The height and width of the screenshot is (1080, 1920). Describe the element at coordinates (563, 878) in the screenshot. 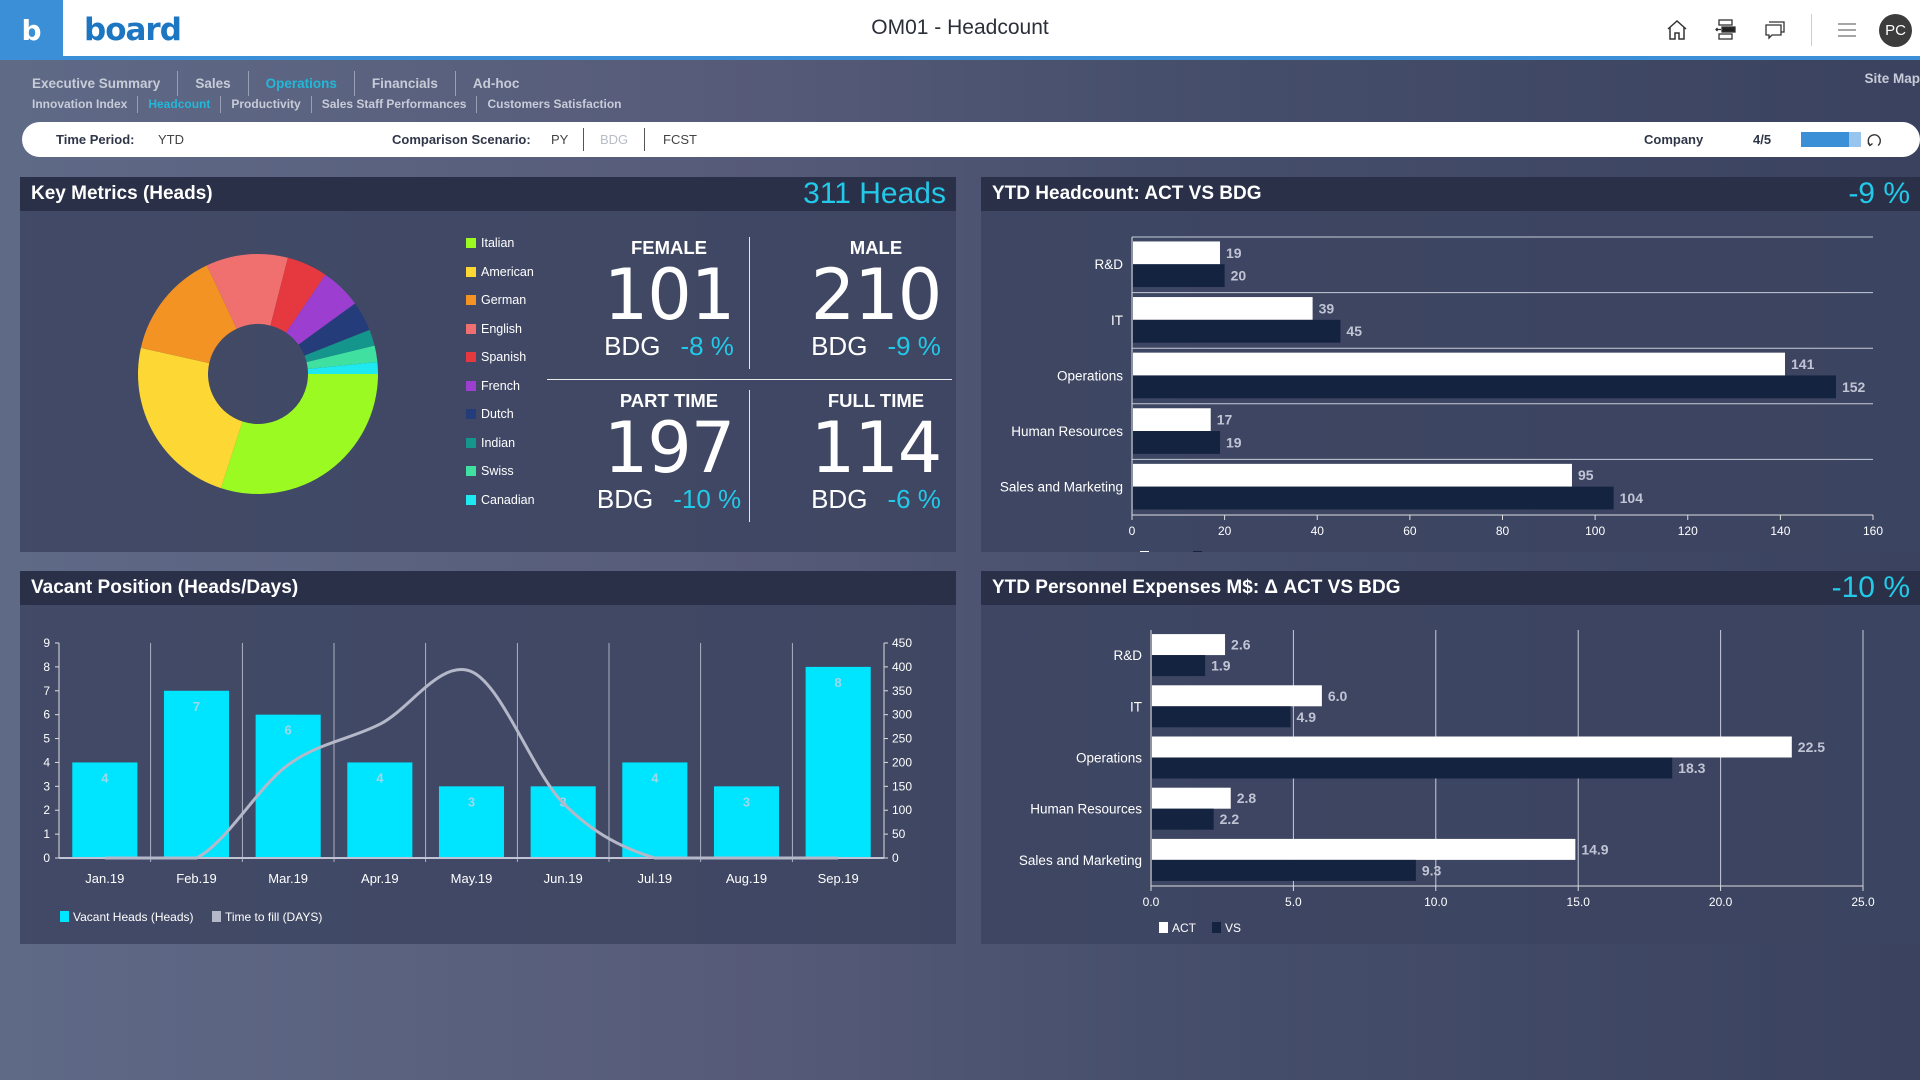

I see `x-tick-label: Jun.19` at that location.